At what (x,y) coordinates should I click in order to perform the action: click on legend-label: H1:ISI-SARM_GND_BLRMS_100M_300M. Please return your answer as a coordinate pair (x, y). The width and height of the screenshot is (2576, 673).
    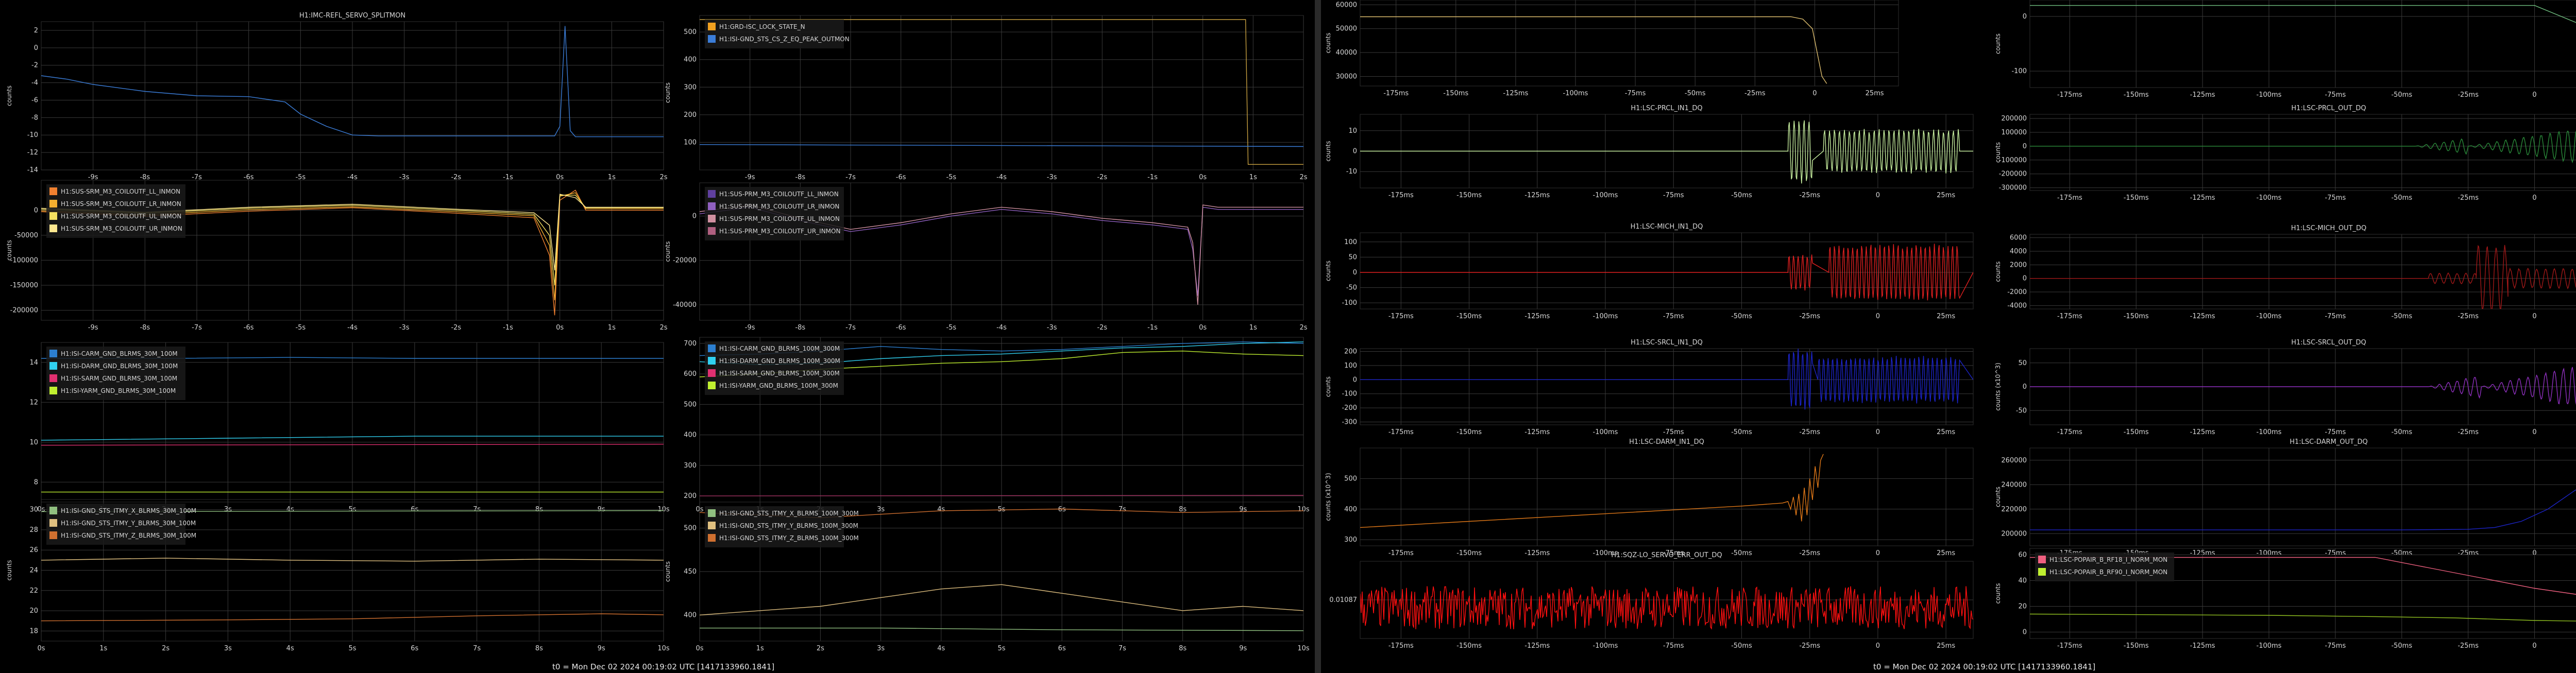
    Looking at the image, I should click on (780, 373).